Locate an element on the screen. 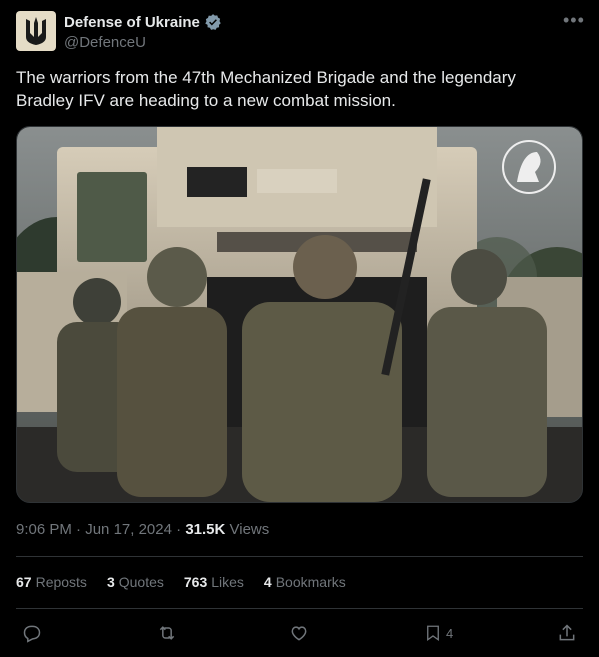 This screenshot has height=657, width=599. bookmark-icon is located at coordinates (433, 633).